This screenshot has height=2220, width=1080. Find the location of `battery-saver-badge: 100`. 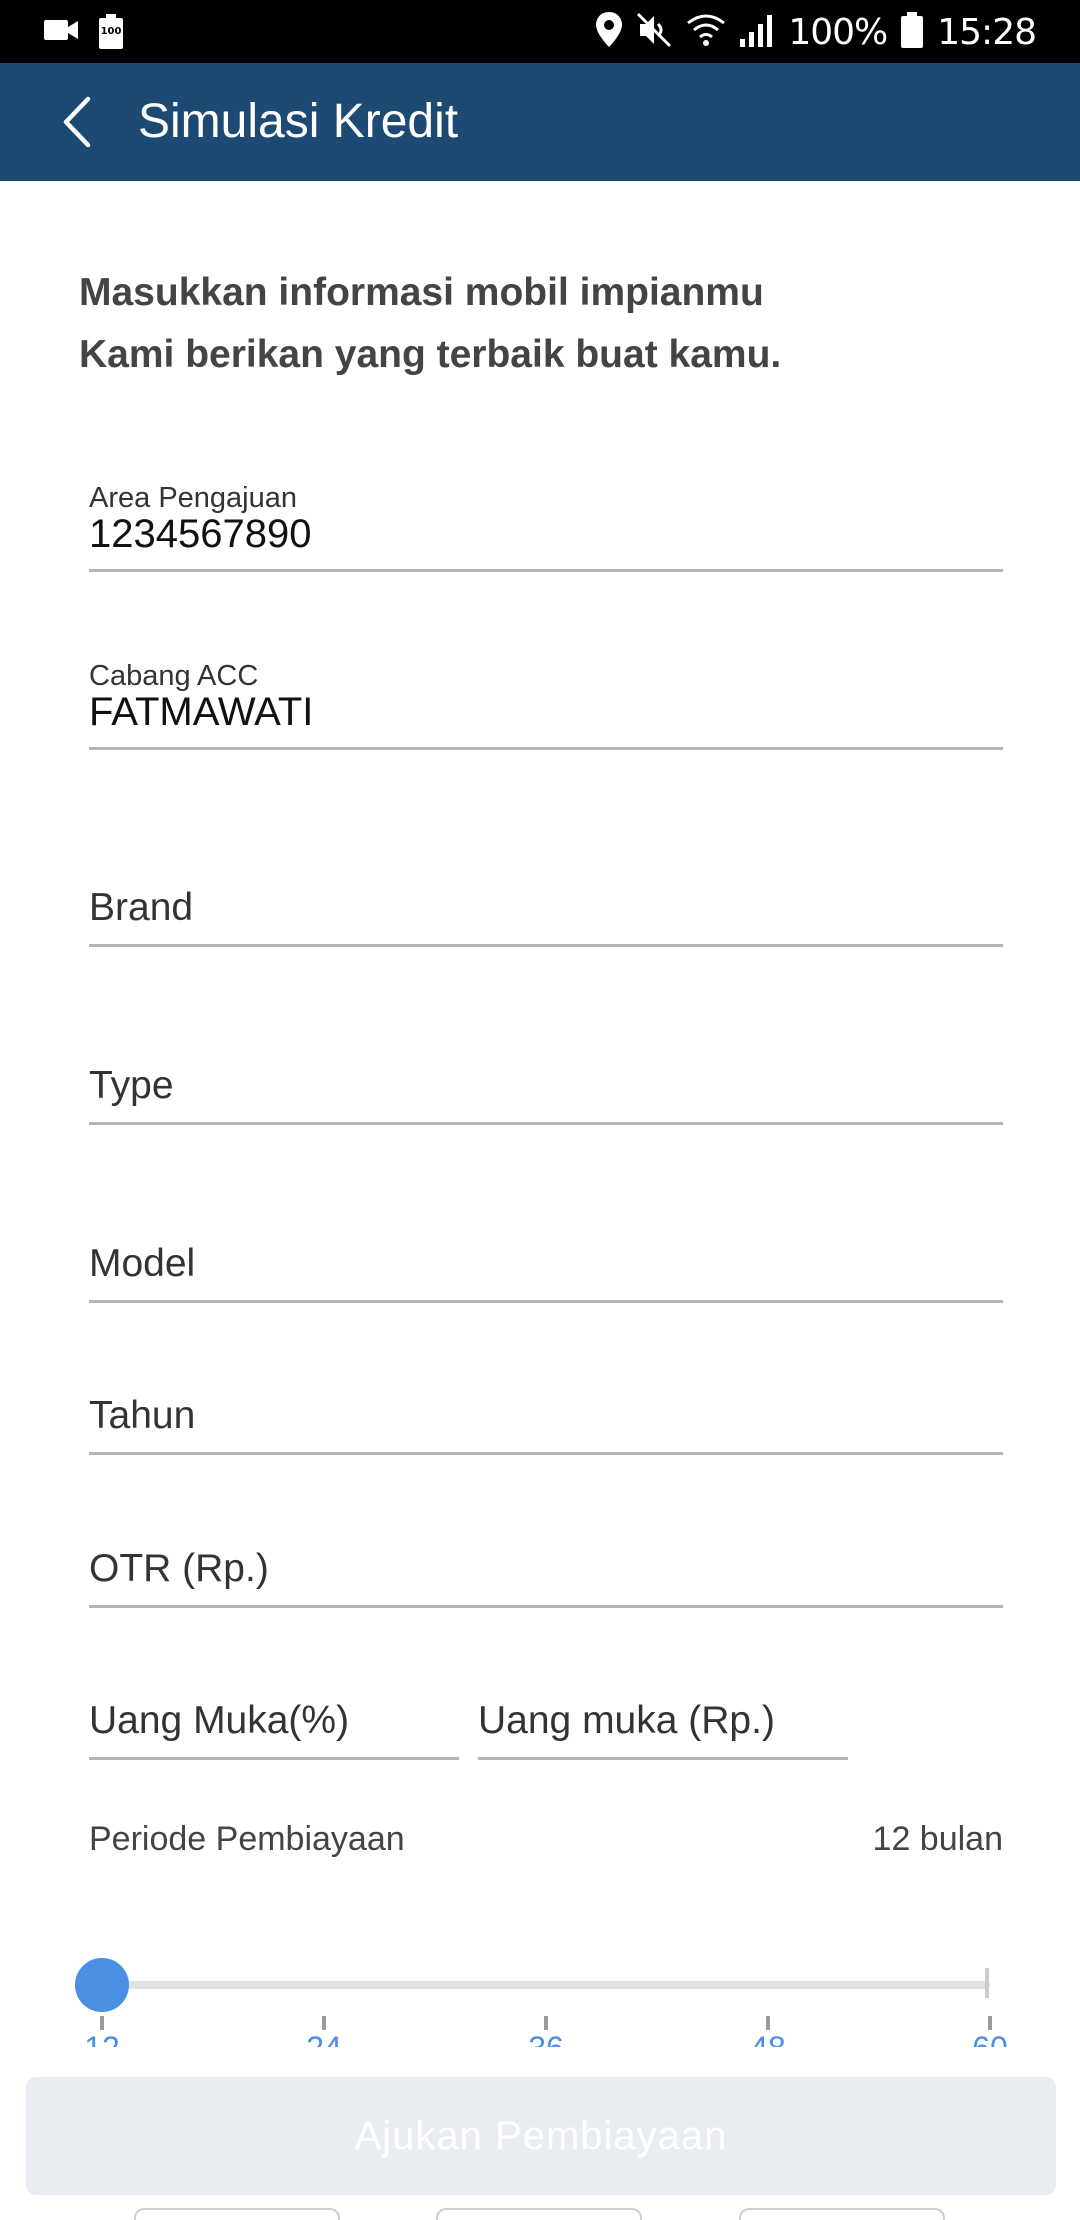

battery-saver-badge: 100 is located at coordinates (111, 31).